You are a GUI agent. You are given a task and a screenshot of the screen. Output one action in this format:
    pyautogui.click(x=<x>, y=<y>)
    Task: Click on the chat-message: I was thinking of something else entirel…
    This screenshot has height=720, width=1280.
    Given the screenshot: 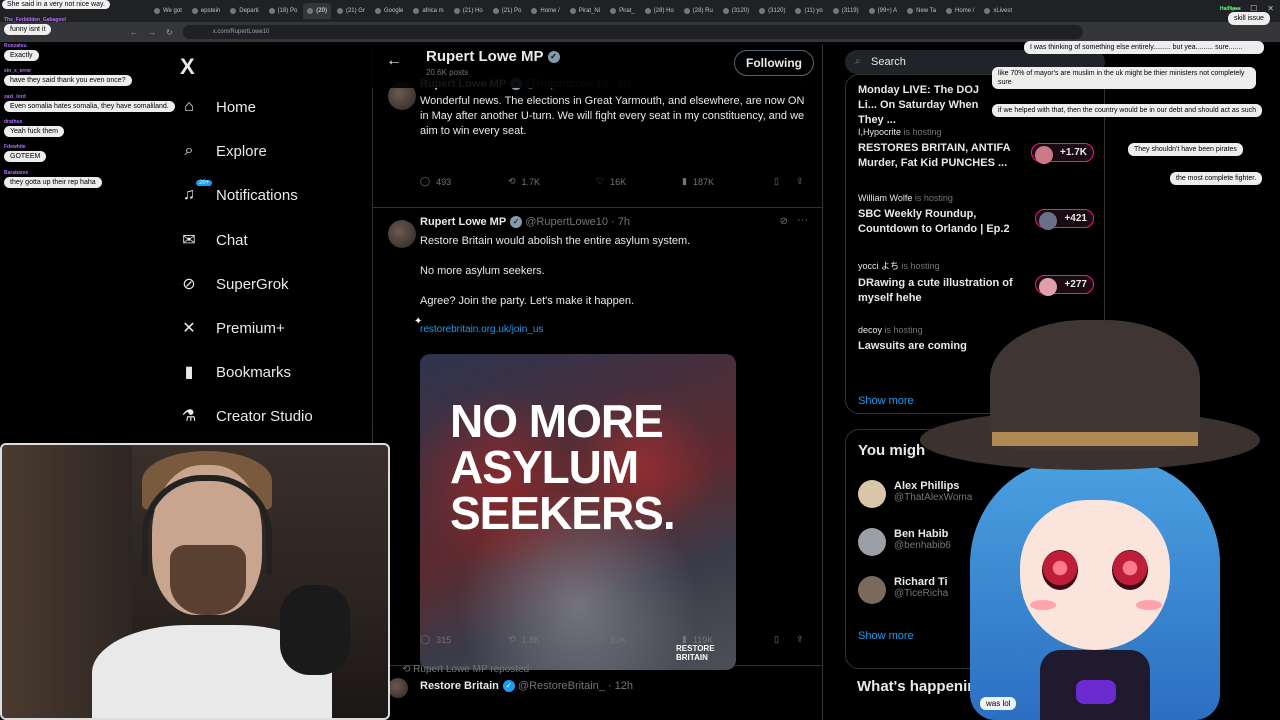 What is the action you would take?
    pyautogui.click(x=1144, y=47)
    